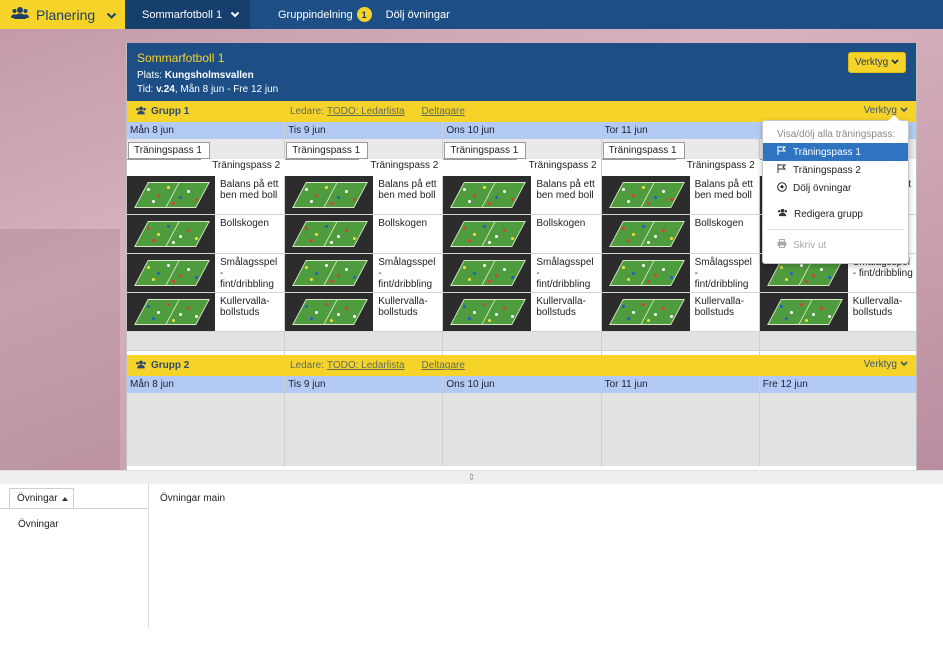  I want to click on menu-item-hide-exercises: Dölj övningar, so click(835, 188).